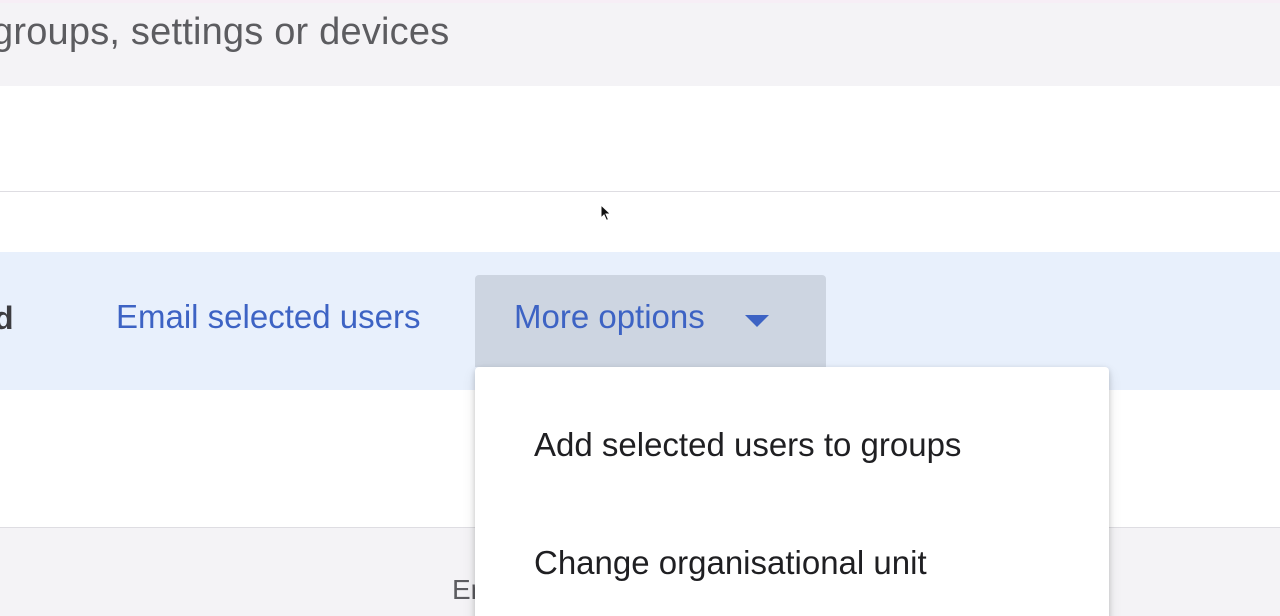 Image resolution: width=1280 pixels, height=616 pixels. I want to click on selected-count-label: d, so click(7, 318).